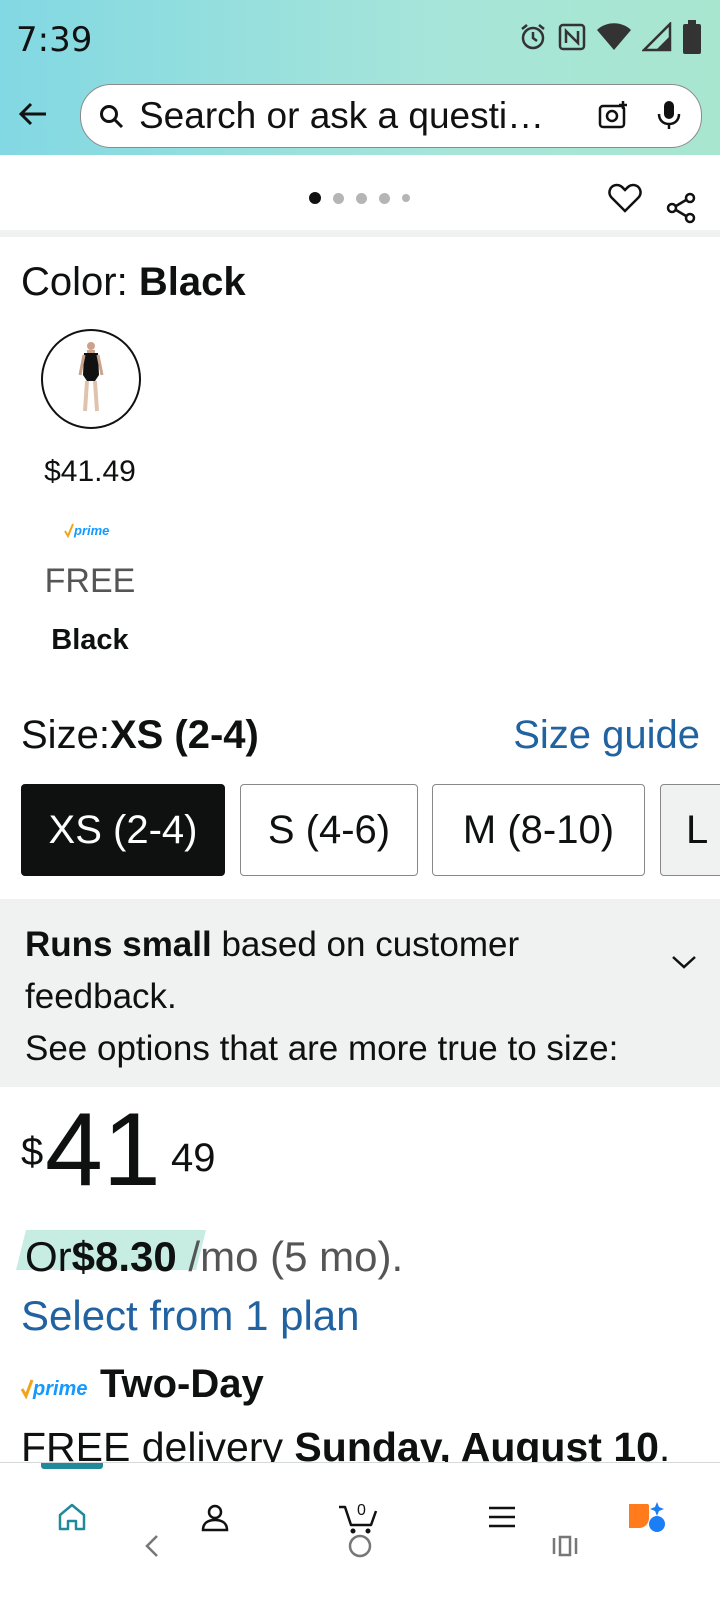 The image size is (720, 1601). I want to click on home-icon, so click(72, 1517).